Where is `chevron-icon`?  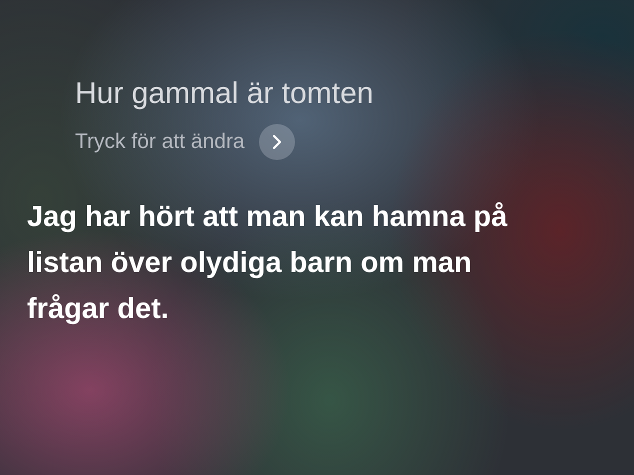 chevron-icon is located at coordinates (276, 142).